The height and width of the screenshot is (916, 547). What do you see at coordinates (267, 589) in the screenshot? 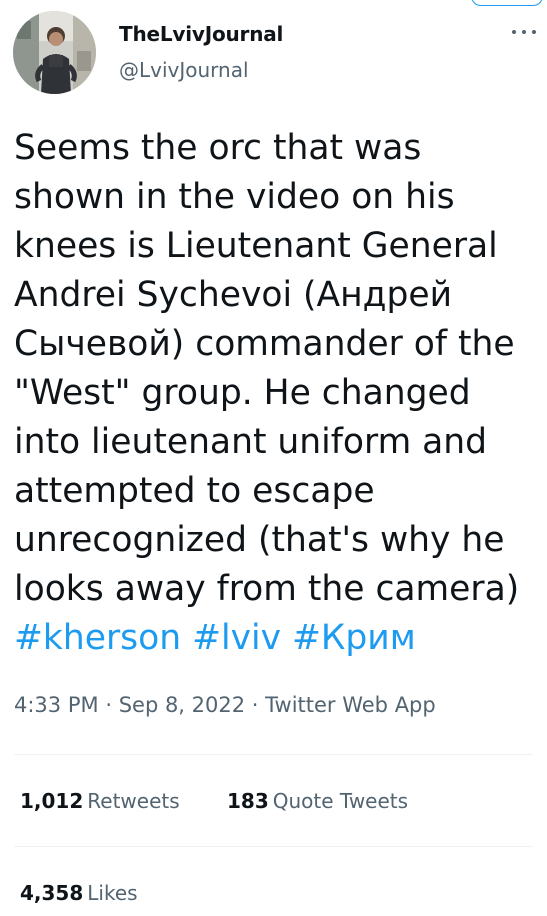
I see `tweet-text-line: looks away from the camera)` at bounding box center [267, 589].